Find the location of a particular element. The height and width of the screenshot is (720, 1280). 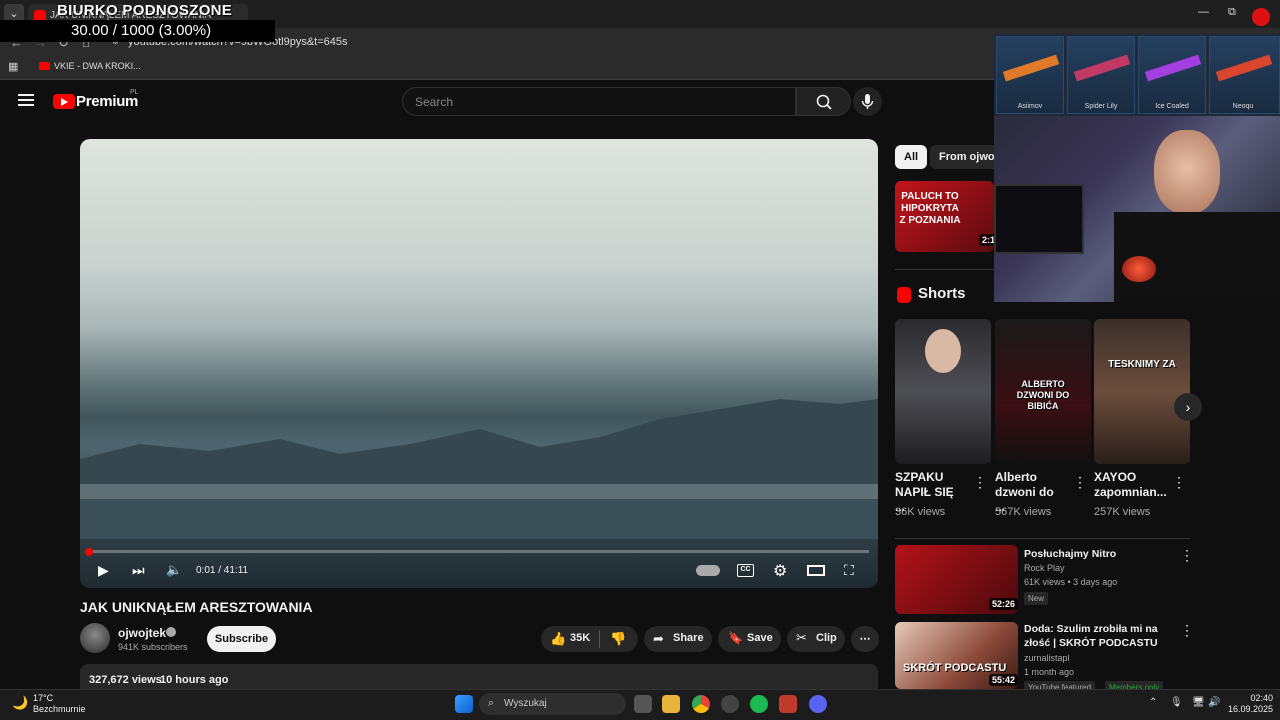

scissors-icon: ✂ is located at coordinates (801, 637).